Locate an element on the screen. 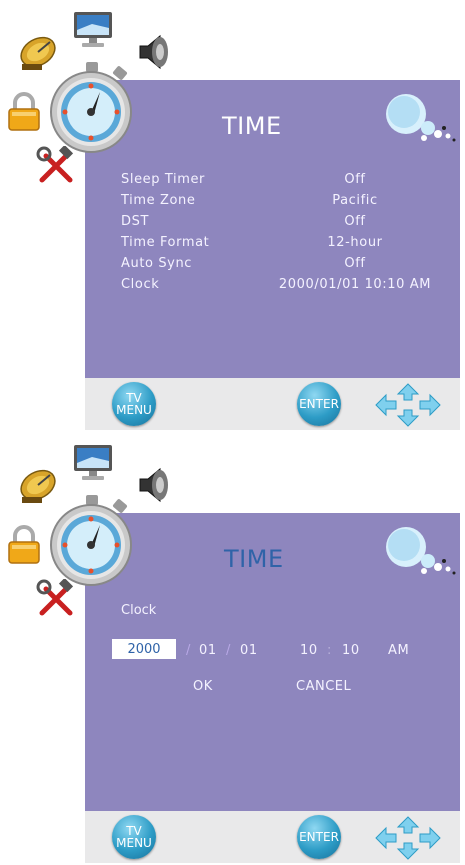 Image resolution: width=465 pixels, height=865 pixels. minute-field: 10 is located at coordinates (351, 650).